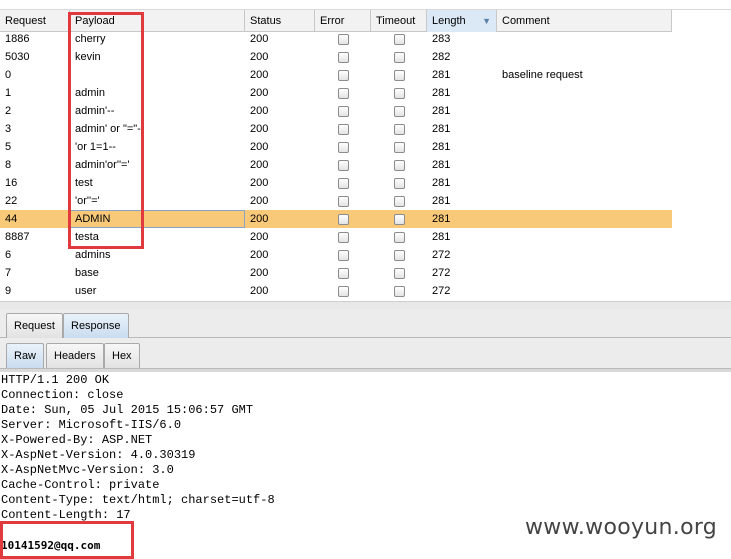  Describe the element at coordinates (336, 183) in the screenshot. I see `table-row: 16 test 200 281` at that location.